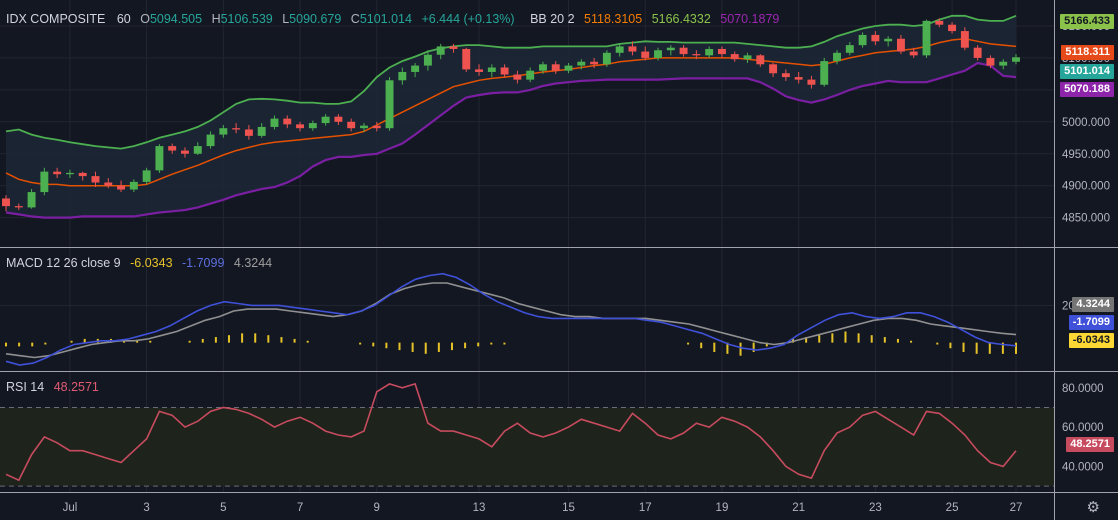  I want to click on rsi-price-box: 48.2571, so click(1090, 444).